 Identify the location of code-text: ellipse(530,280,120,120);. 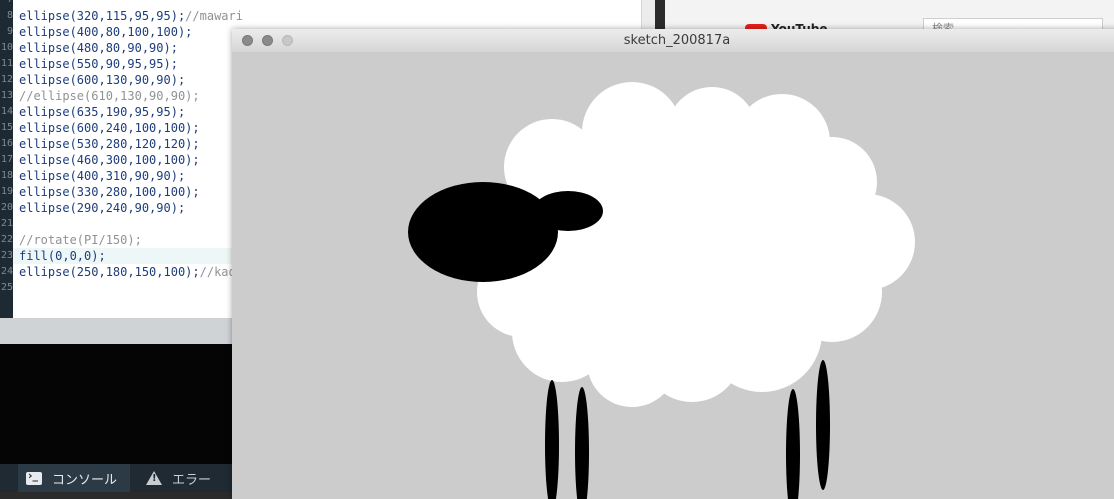
(109, 144).